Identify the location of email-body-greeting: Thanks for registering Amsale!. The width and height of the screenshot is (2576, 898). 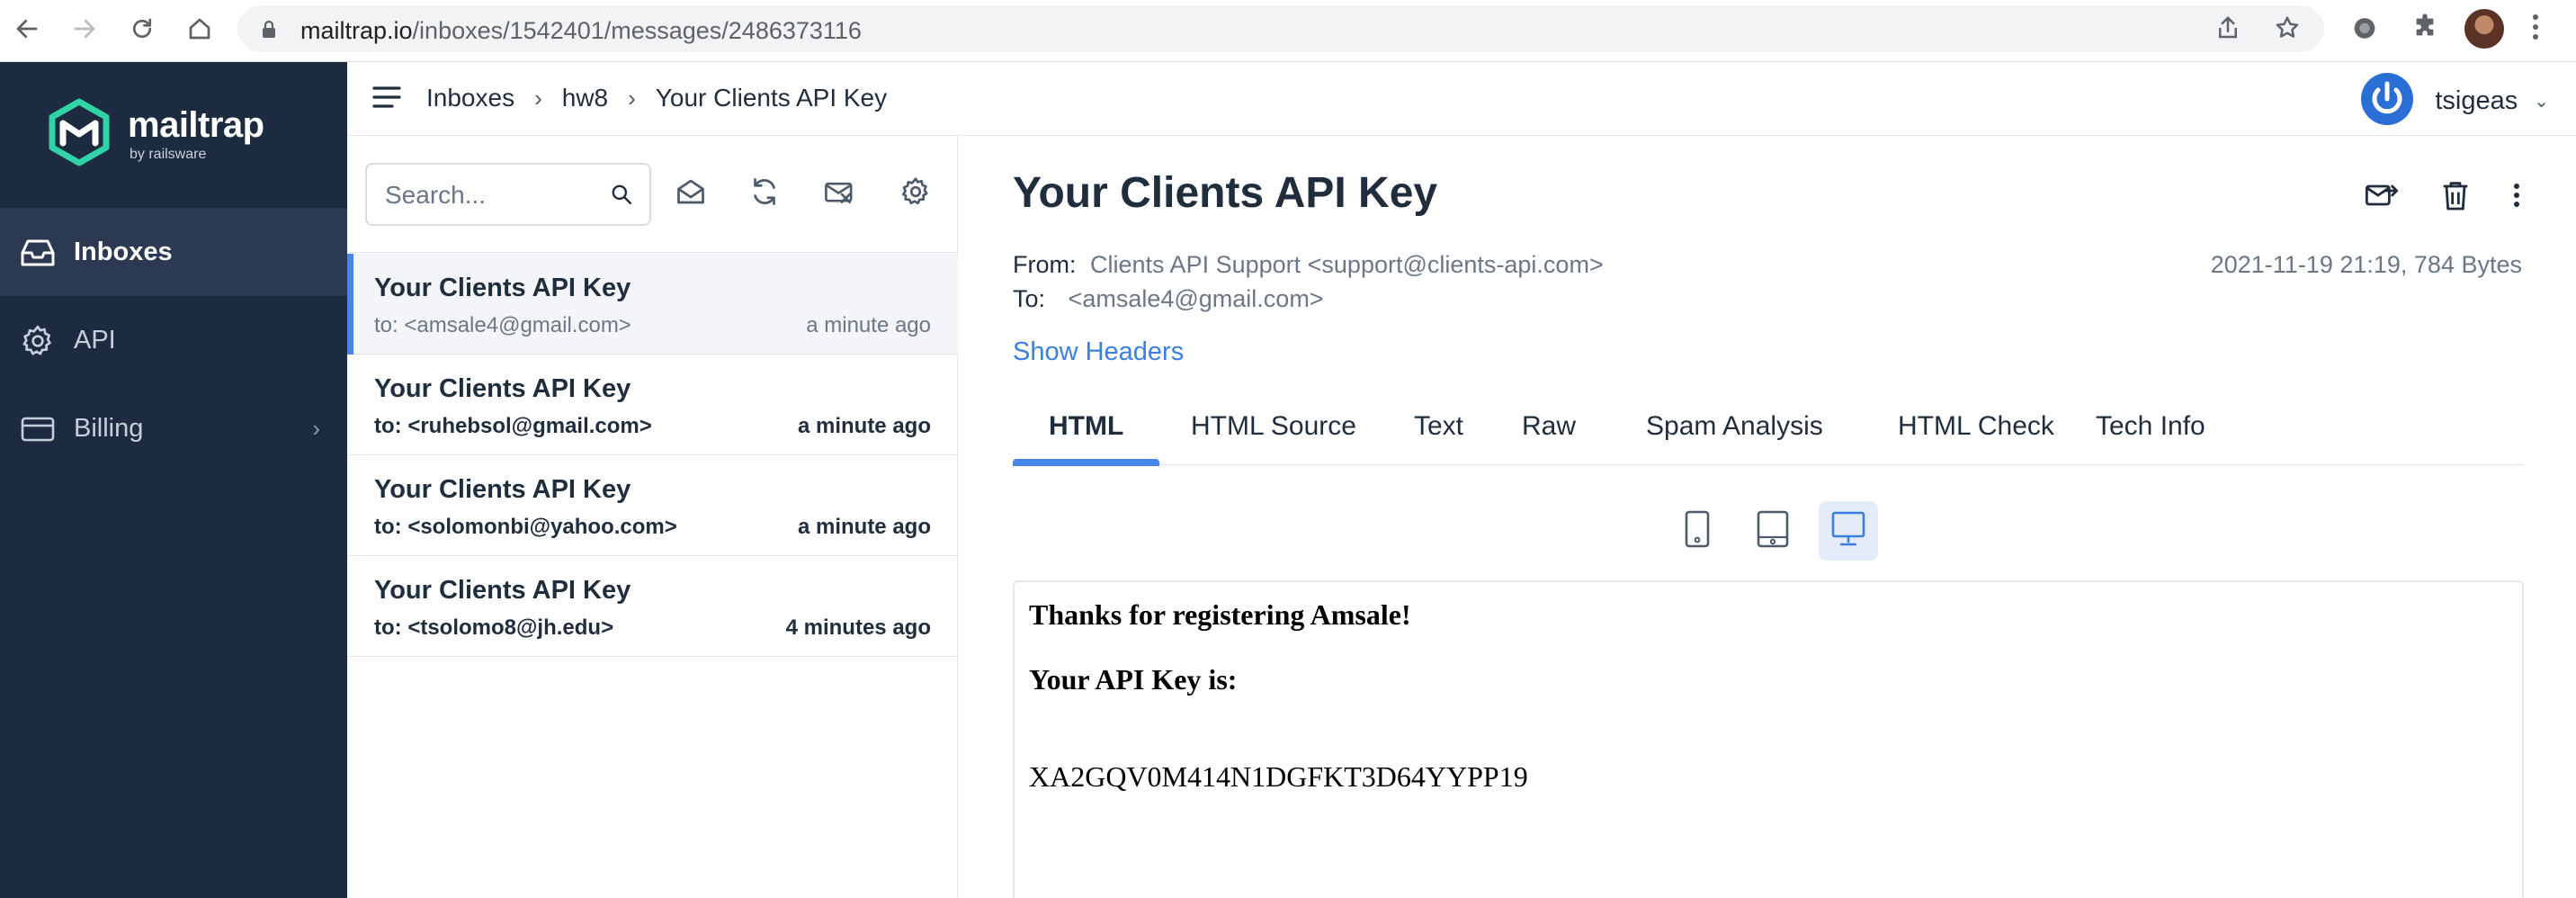
(1220, 614).